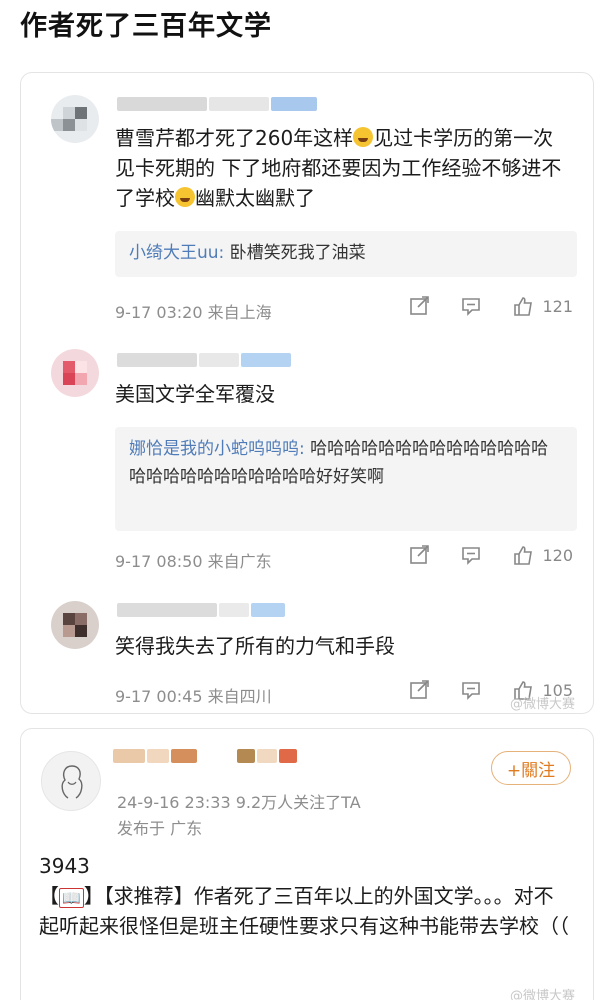 This screenshot has height=1000, width=614. I want to click on post-date: 24-9-16 23:33 9.2万人关注了TA, so click(239, 802).